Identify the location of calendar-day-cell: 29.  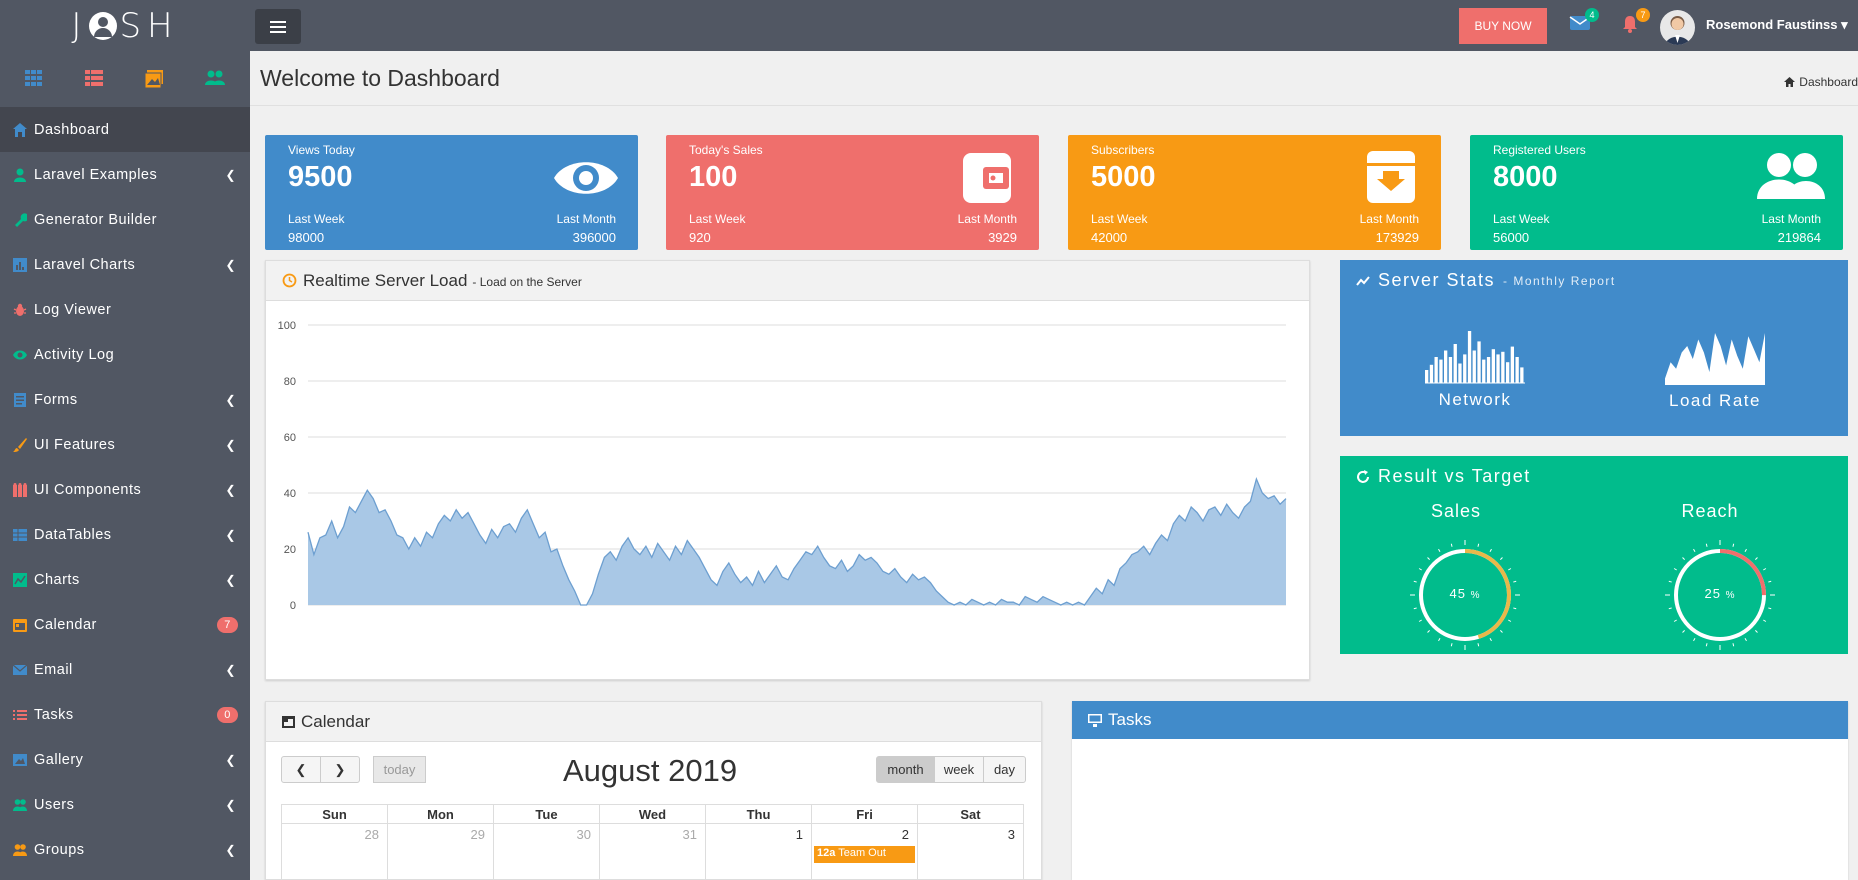
(440, 851).